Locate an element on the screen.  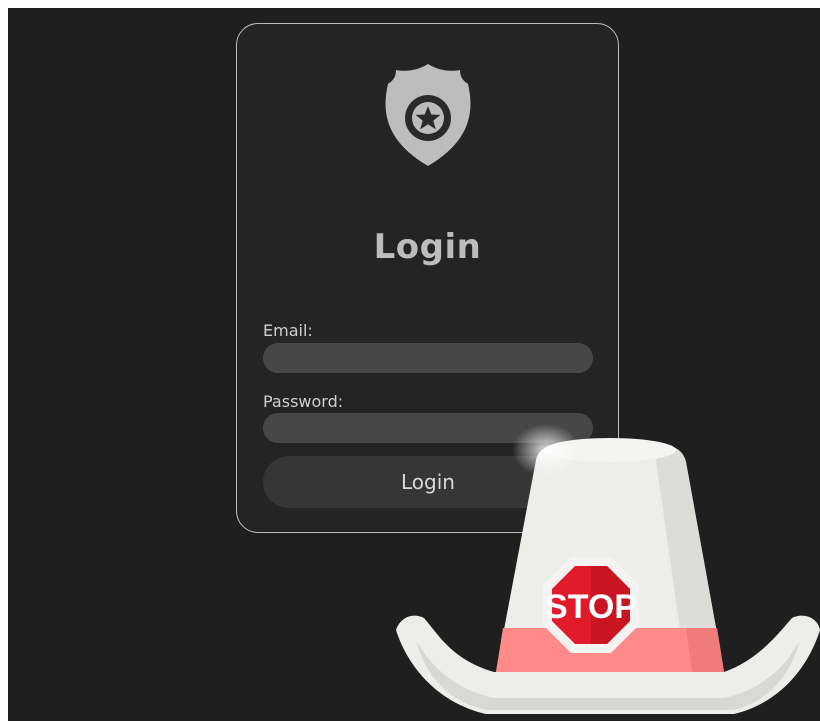
police-badge-icon is located at coordinates (428, 115).